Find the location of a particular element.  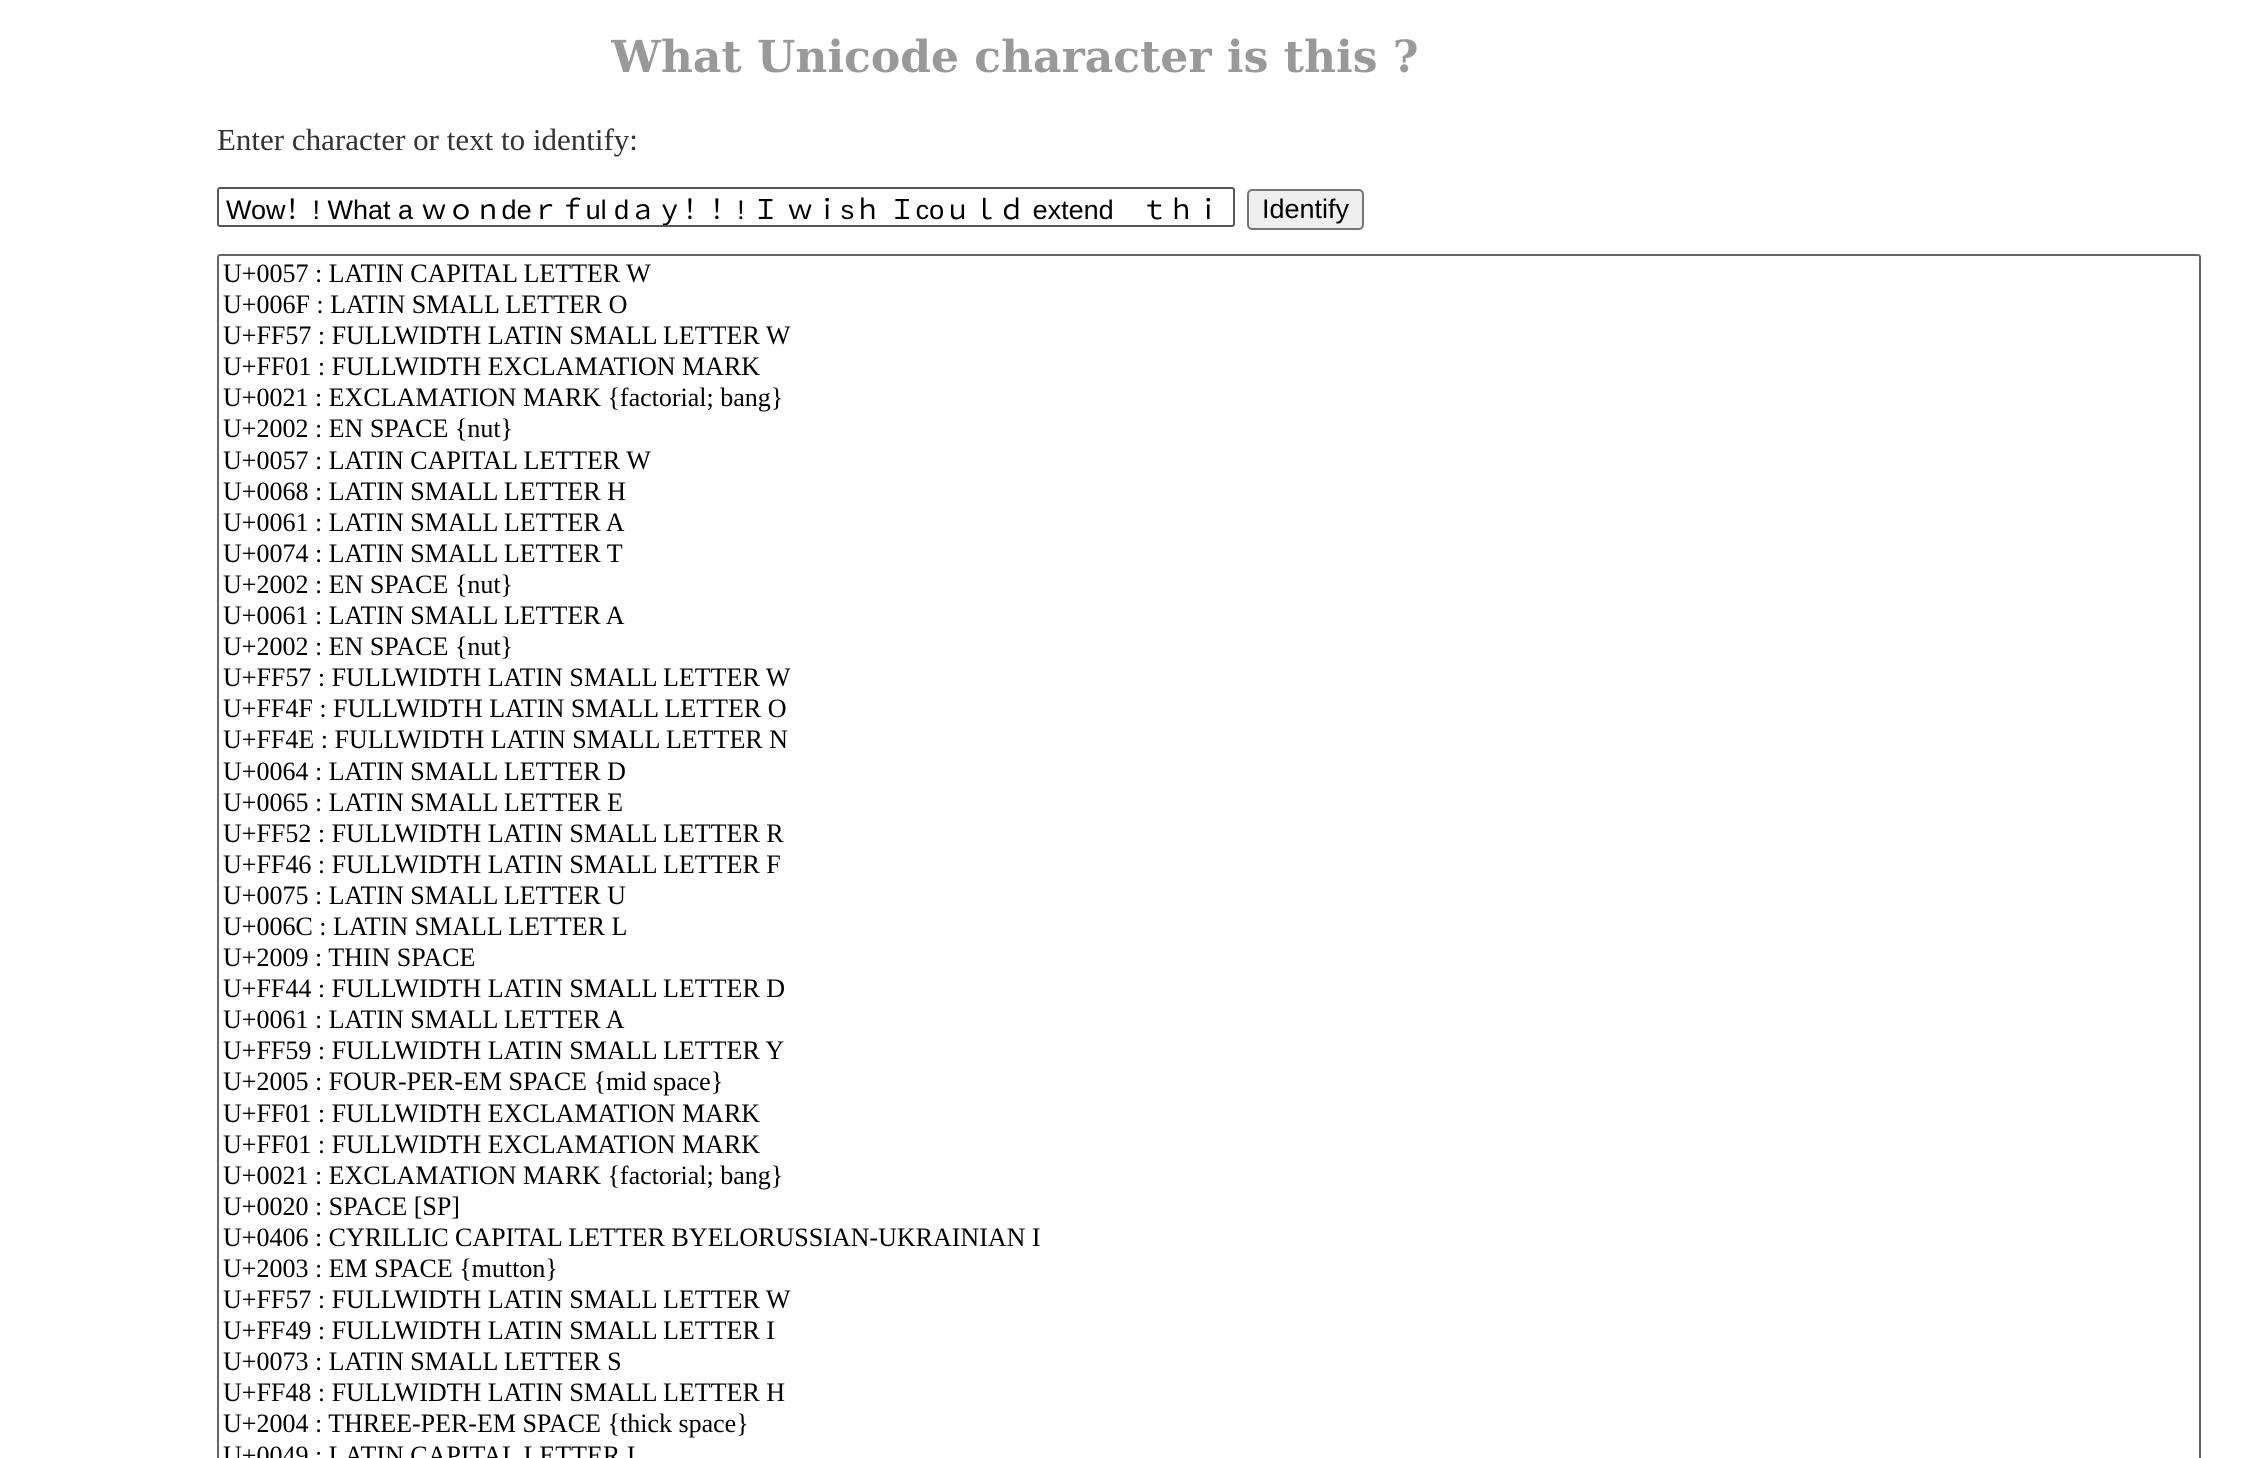

result-line: U+0049 : LATIN CAPITAL LETTER I is located at coordinates (429, 1449).